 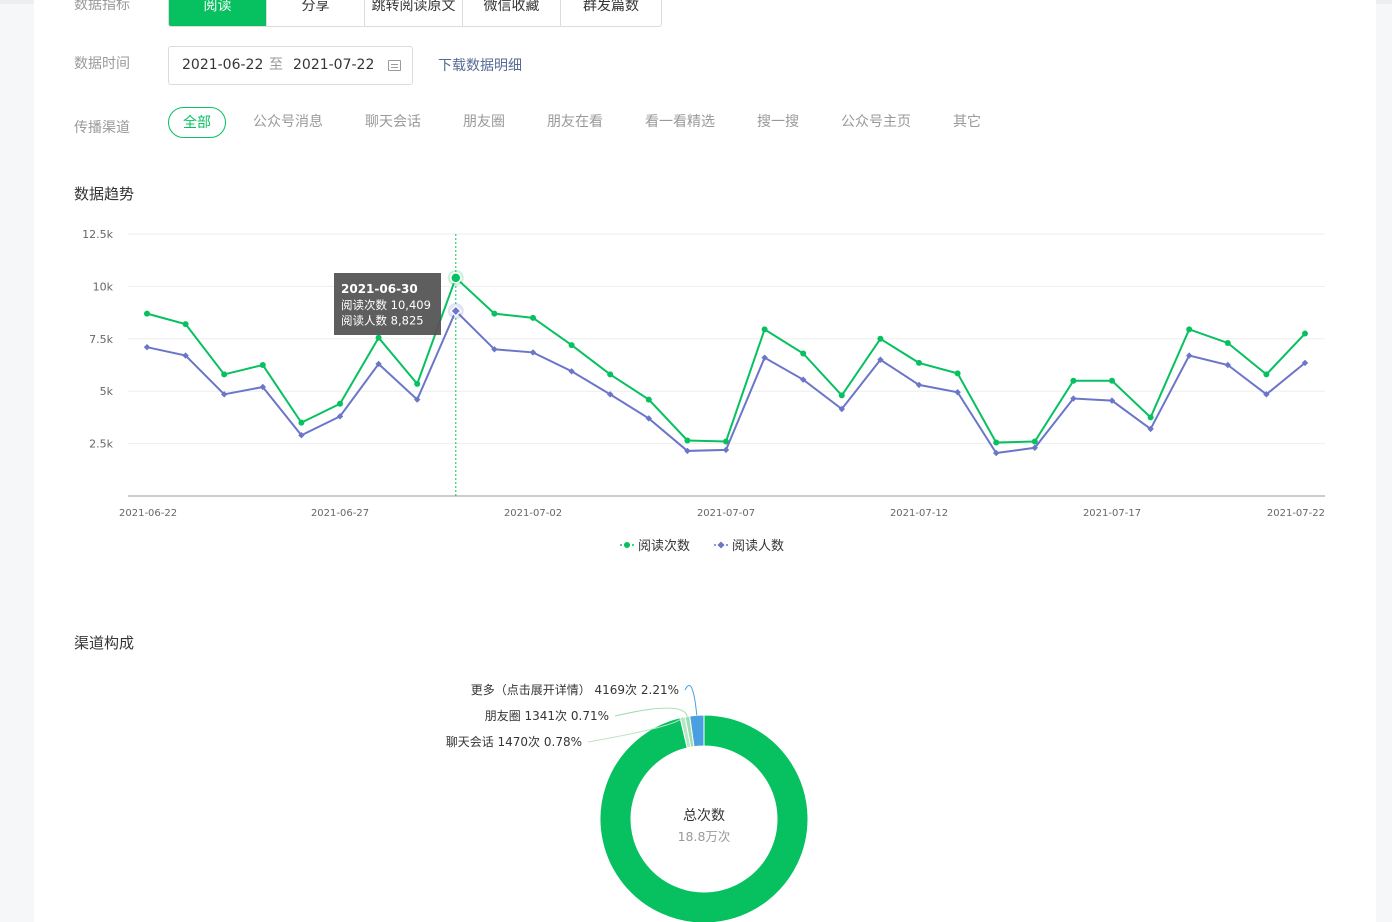 I want to click on channel-chat: 聊天会话, so click(x=393, y=122).